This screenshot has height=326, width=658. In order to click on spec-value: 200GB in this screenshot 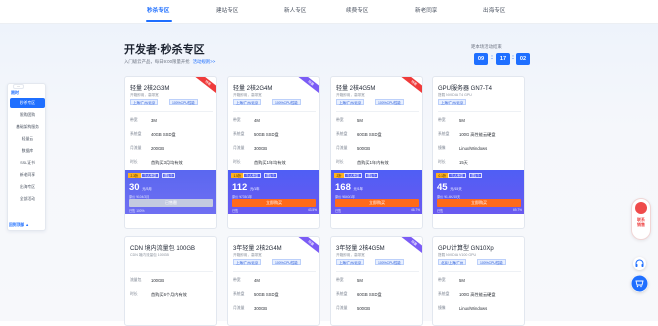, I will do `click(158, 148)`.